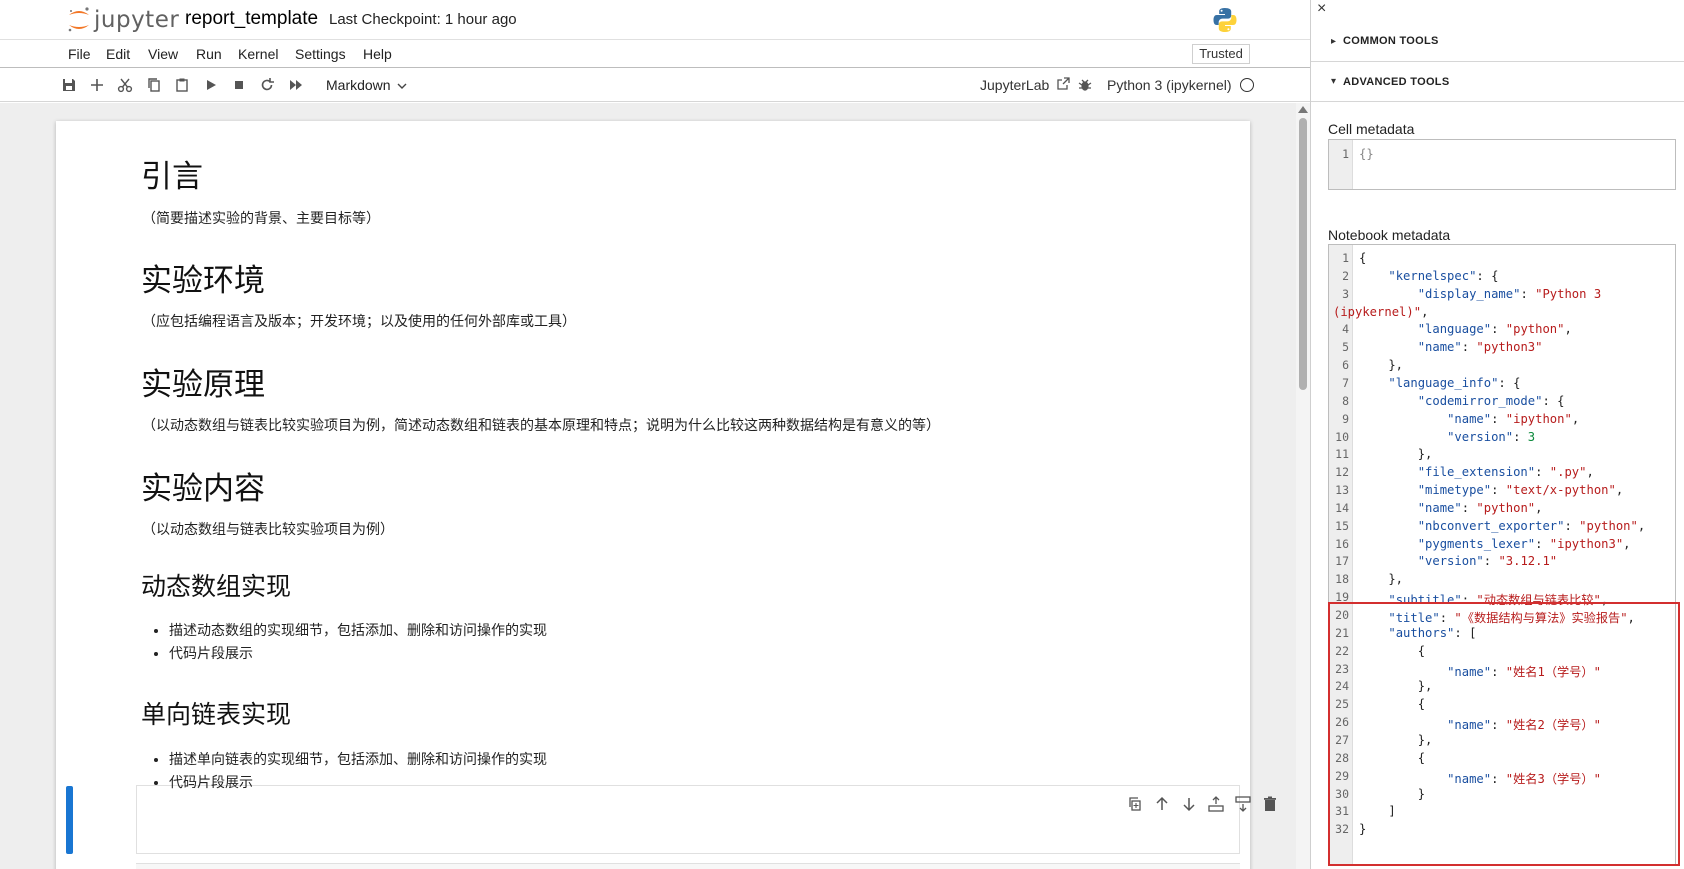 The width and height of the screenshot is (1684, 869). Describe the element at coordinates (216, 714) in the screenshot. I see `heading-linked-list: 单向链表实现` at that location.